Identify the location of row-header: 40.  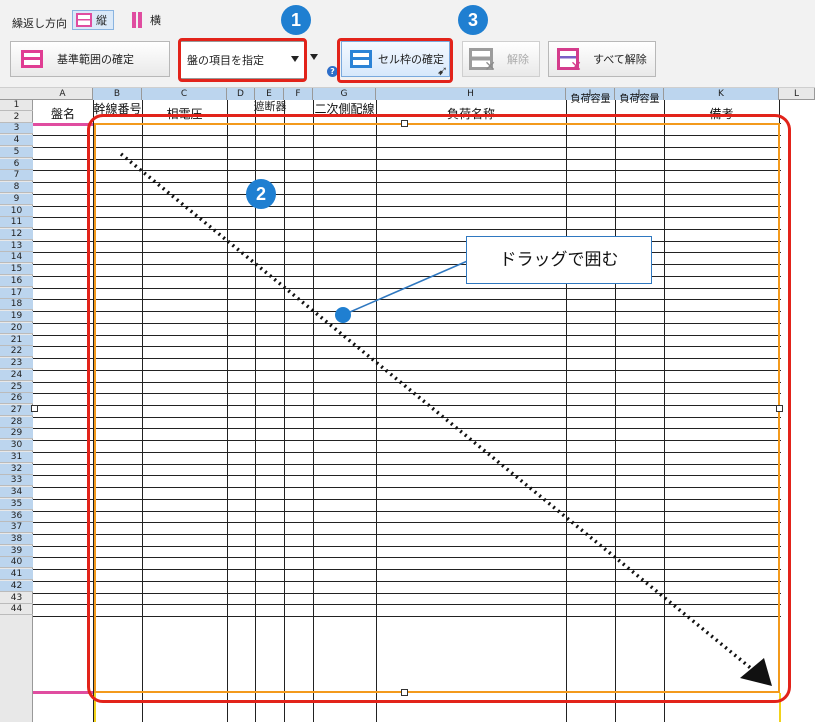
(16, 563).